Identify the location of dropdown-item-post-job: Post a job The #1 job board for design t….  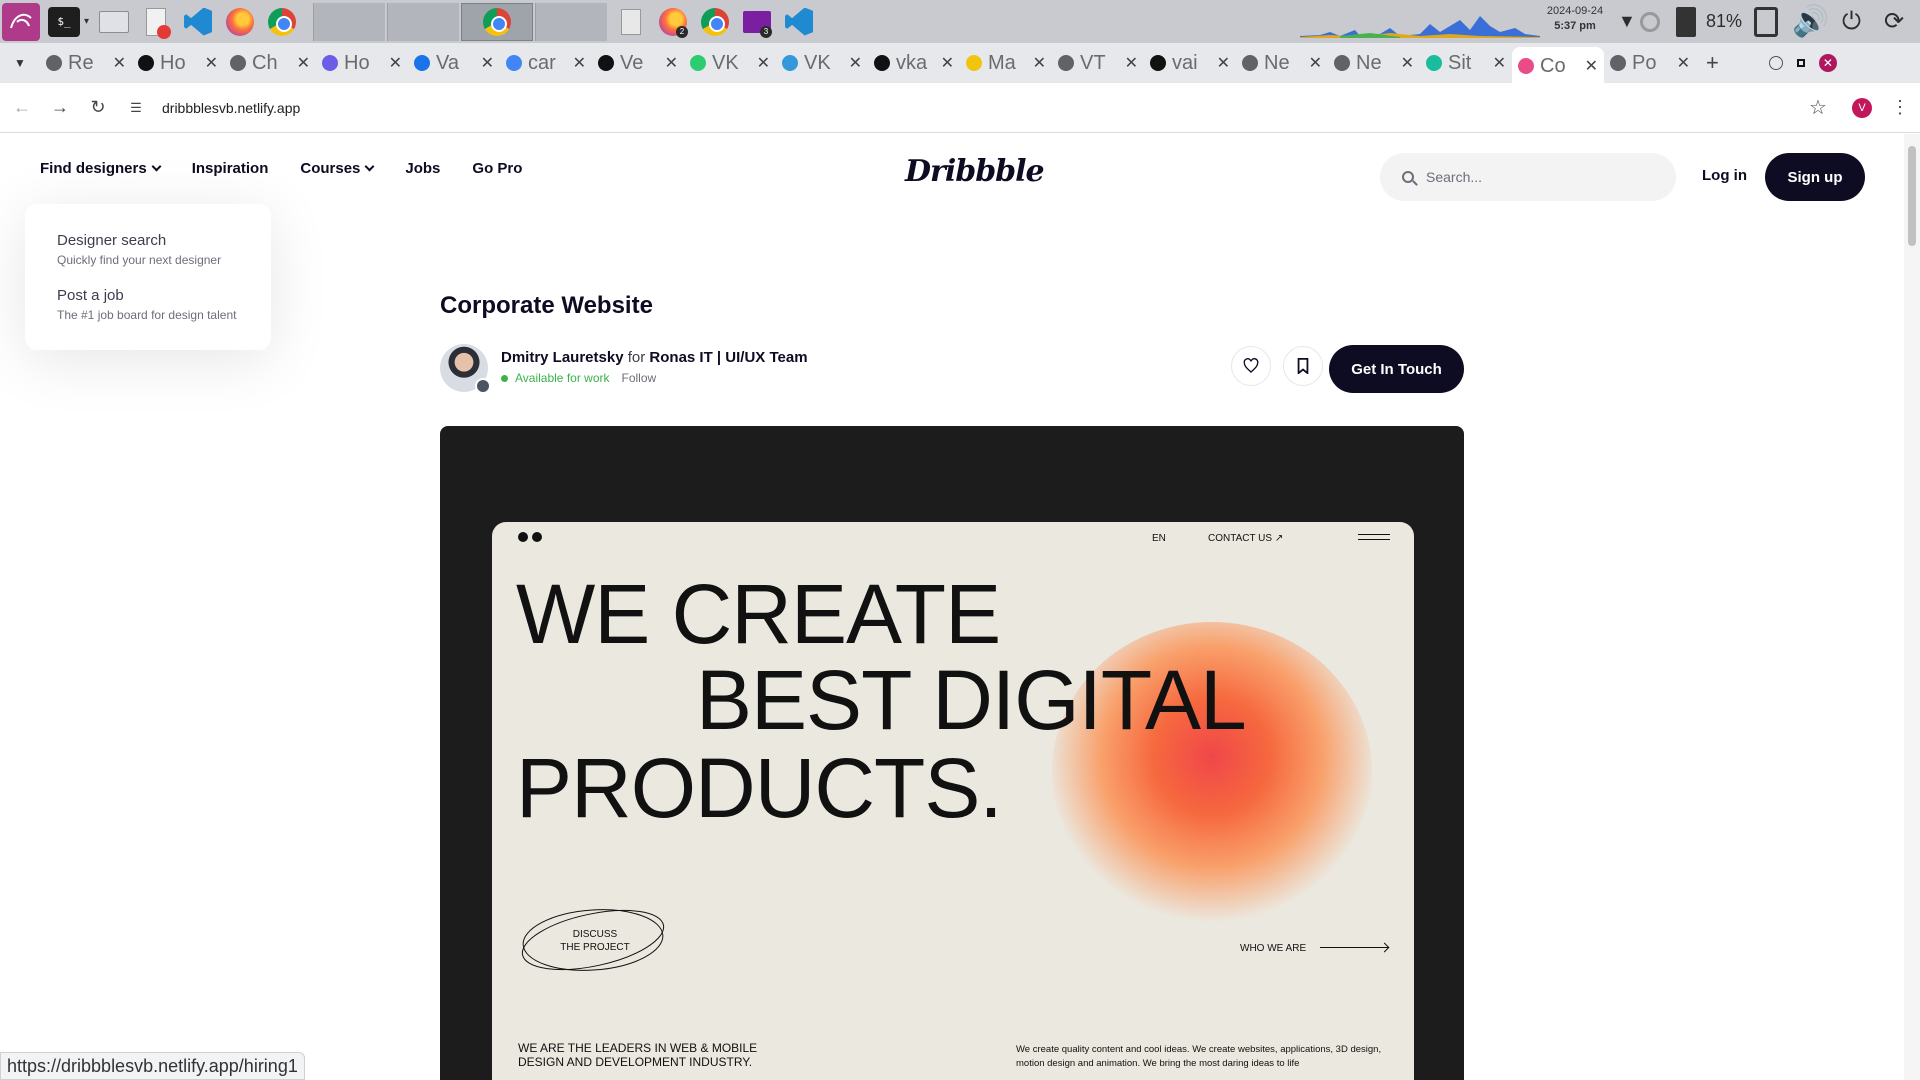
(164, 304).